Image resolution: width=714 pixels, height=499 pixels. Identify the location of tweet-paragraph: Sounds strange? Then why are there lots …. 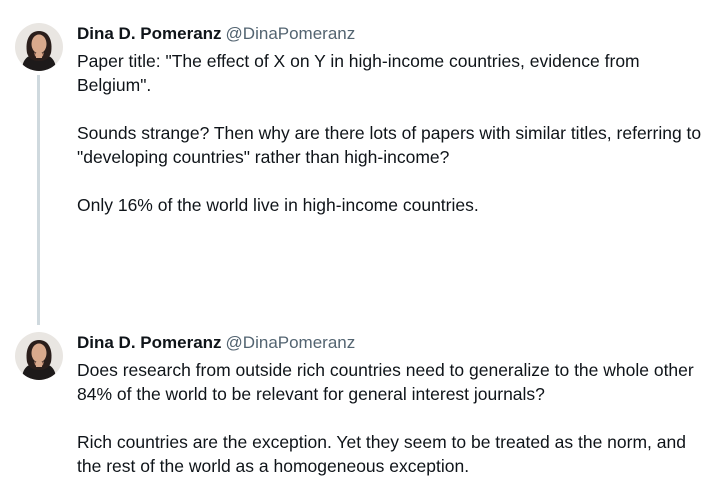
(389, 145).